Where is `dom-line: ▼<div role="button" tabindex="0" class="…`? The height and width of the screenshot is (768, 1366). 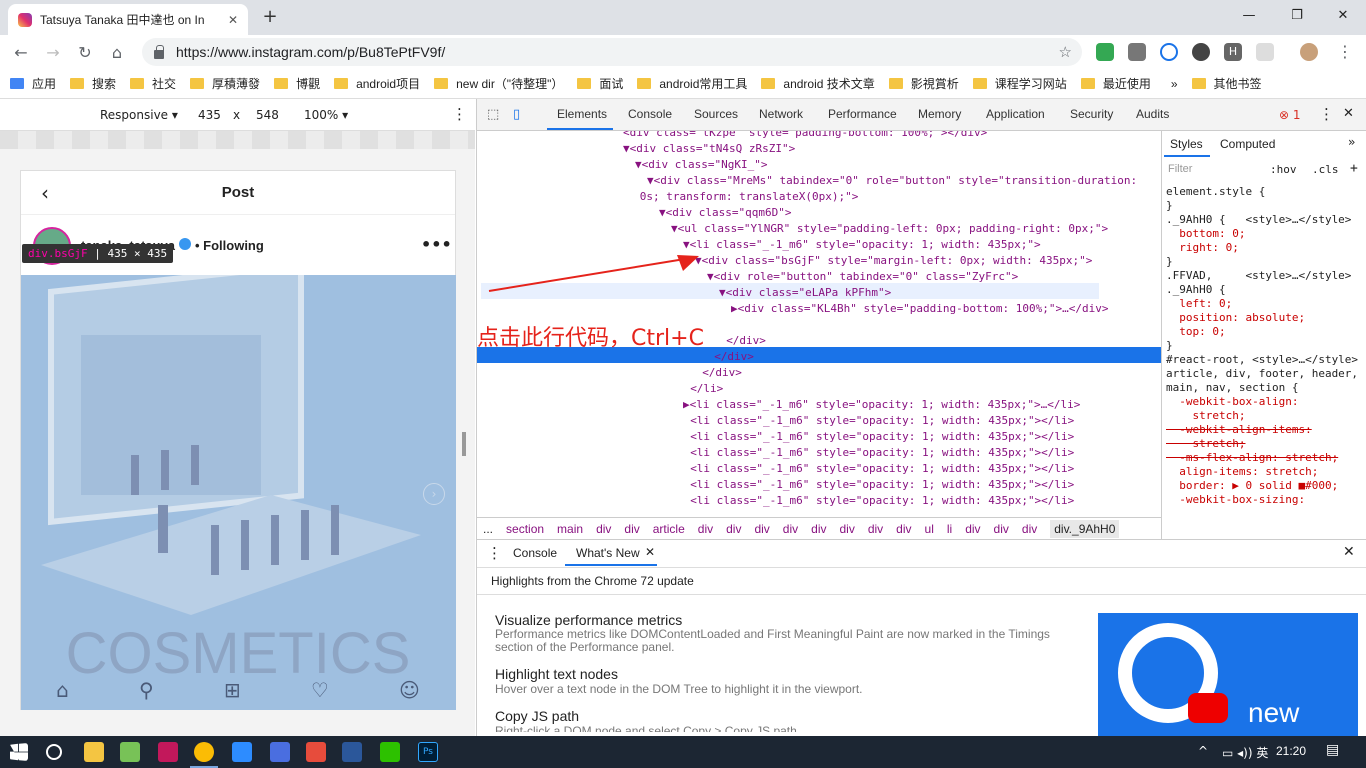 dom-line: ▼<div role="button" tabindex="0" class="… is located at coordinates (862, 277).